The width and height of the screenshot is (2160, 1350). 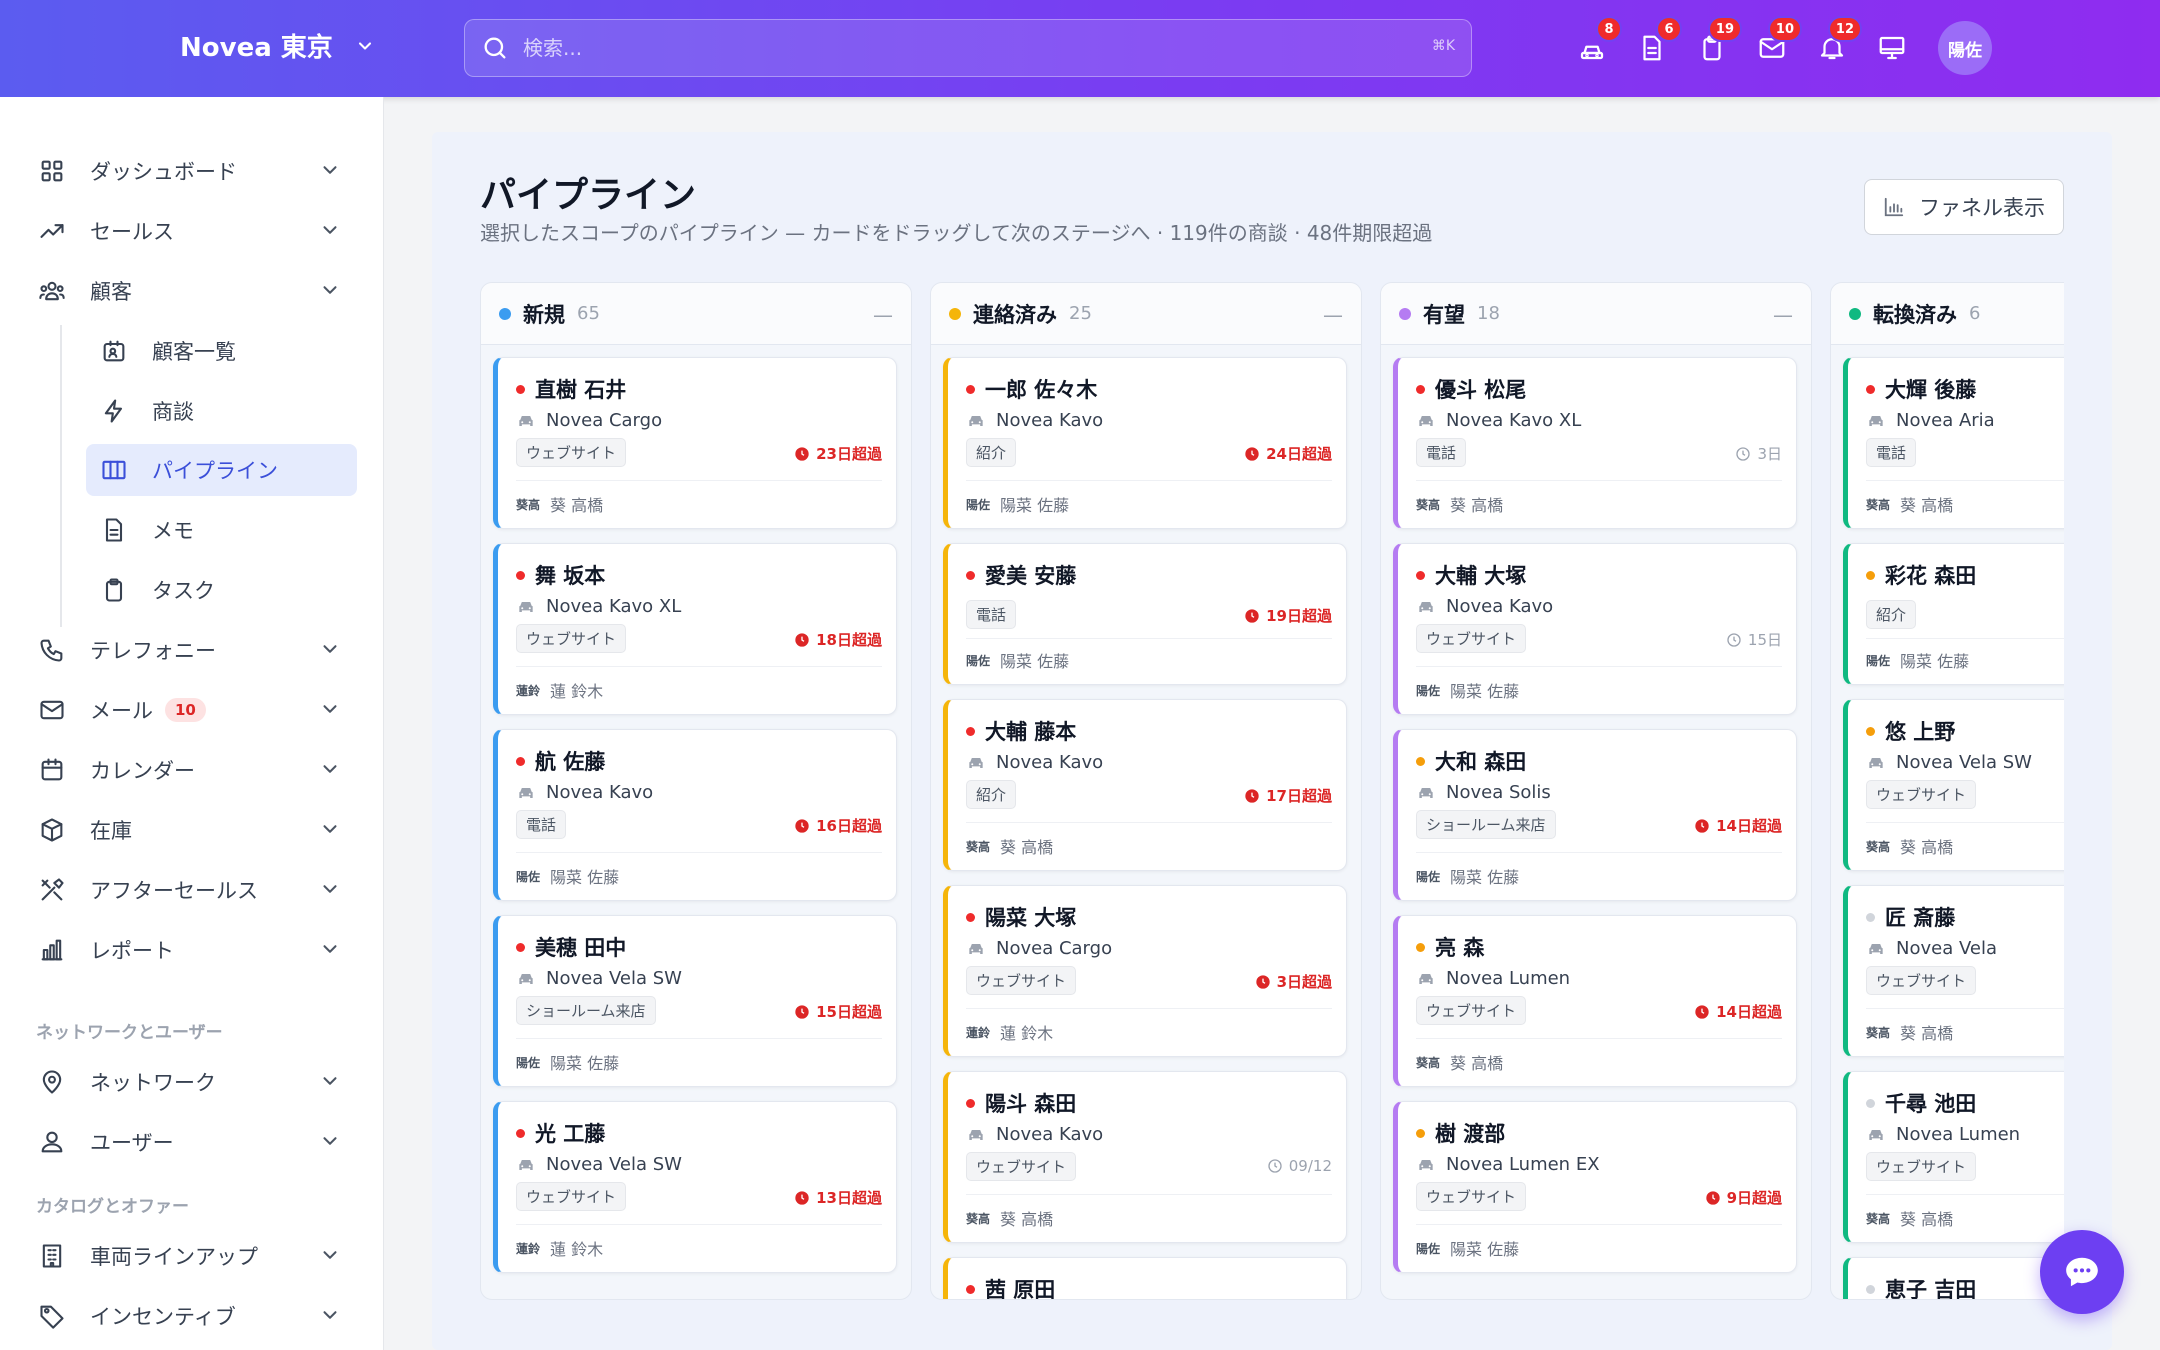 What do you see at coordinates (1965, 48) in the screenshot?
I see `avatar: 陽佐` at bounding box center [1965, 48].